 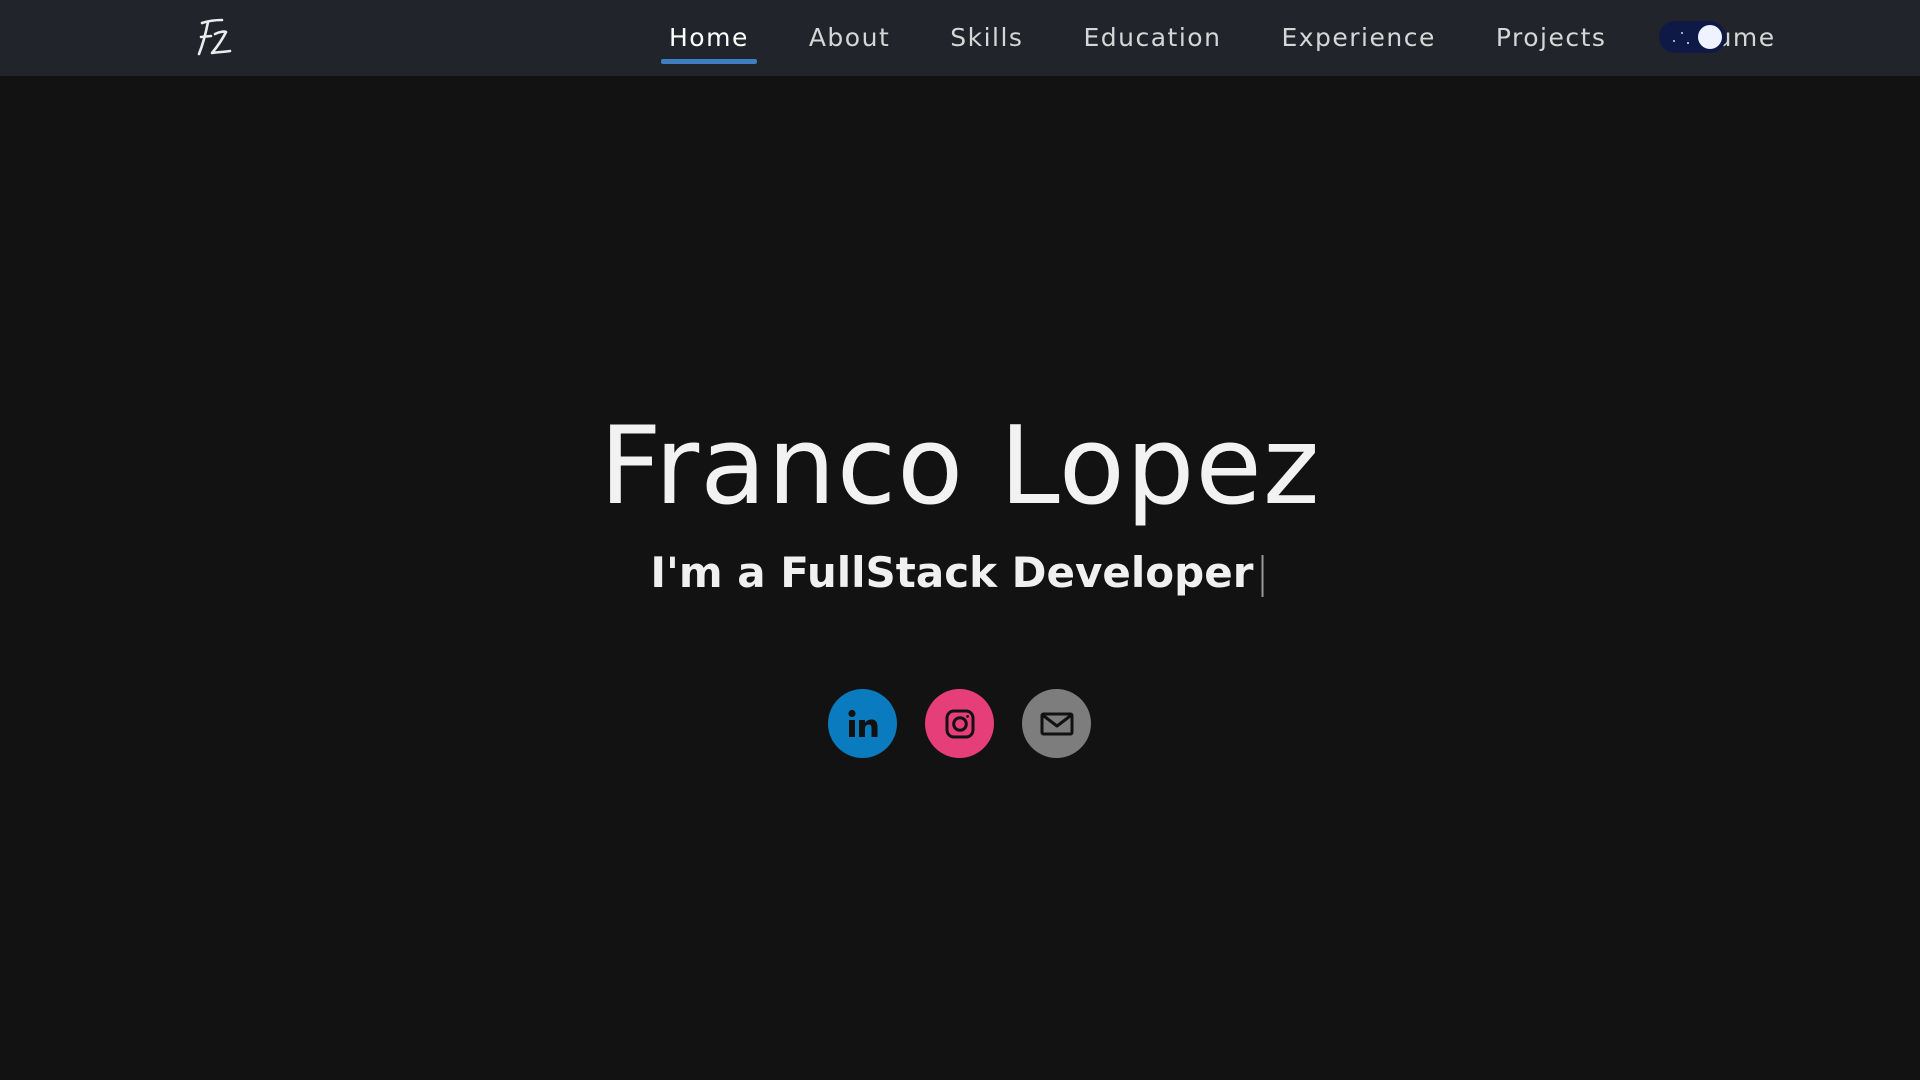 I want to click on email-button, so click(x=1056, y=723).